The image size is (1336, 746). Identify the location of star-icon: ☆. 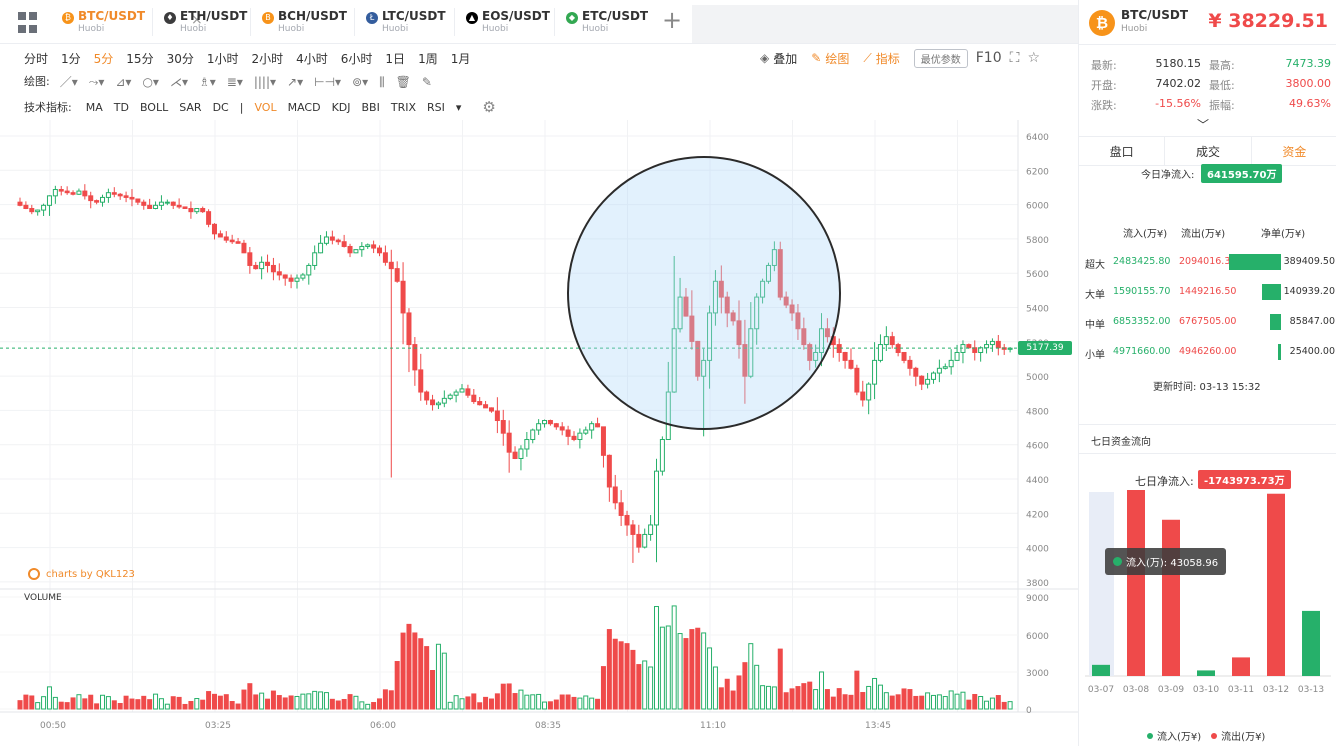
(1033, 58).